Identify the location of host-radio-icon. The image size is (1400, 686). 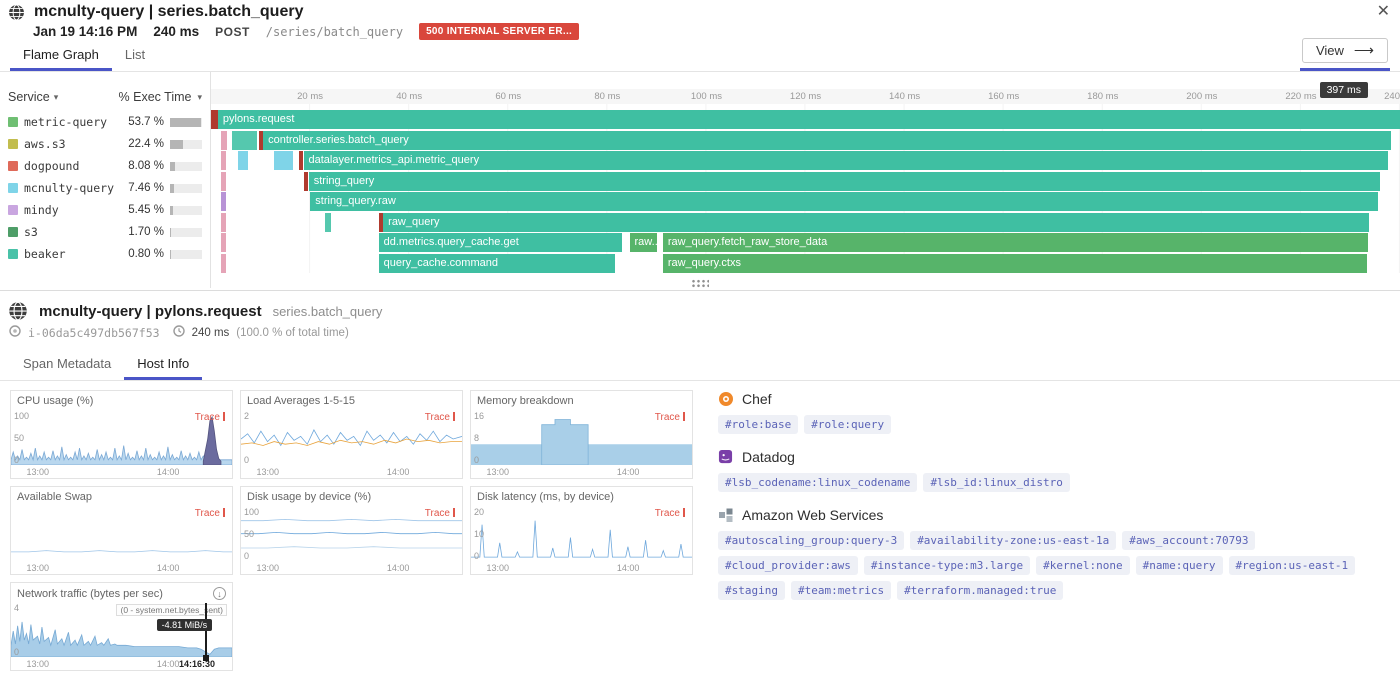
(15, 332).